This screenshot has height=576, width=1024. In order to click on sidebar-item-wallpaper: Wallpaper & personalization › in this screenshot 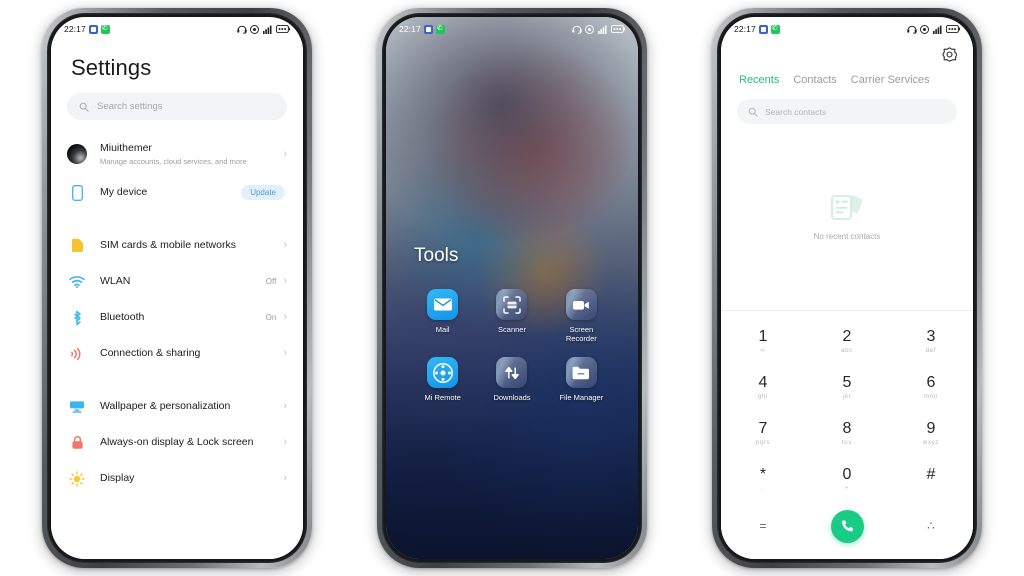, I will do `click(177, 407)`.